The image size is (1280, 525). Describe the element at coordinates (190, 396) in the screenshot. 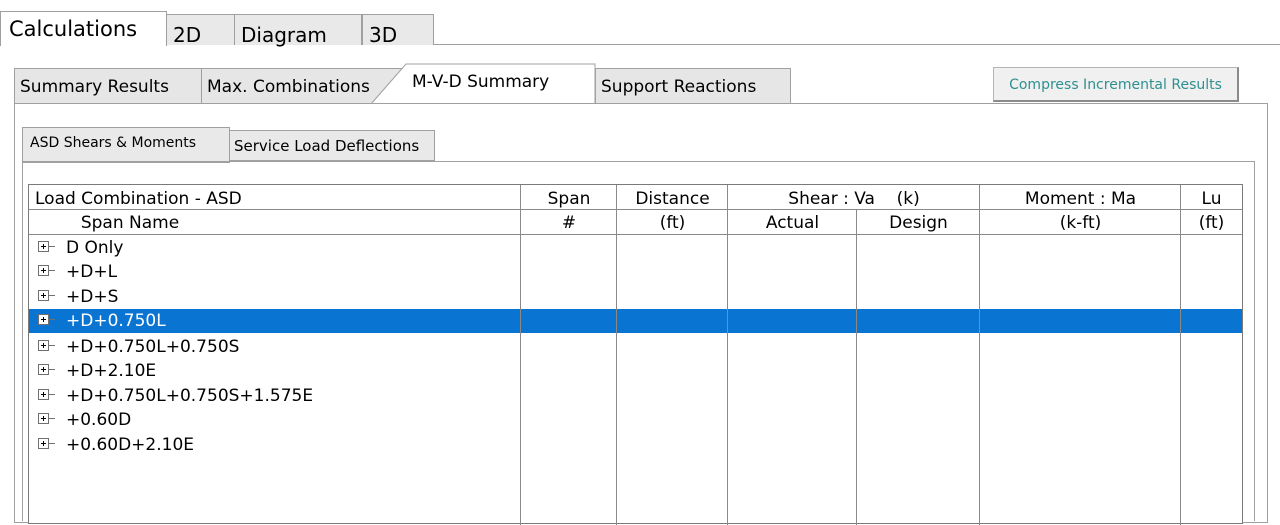

I see `row-label: +D+0.750L+0.750S+1.575E` at that location.